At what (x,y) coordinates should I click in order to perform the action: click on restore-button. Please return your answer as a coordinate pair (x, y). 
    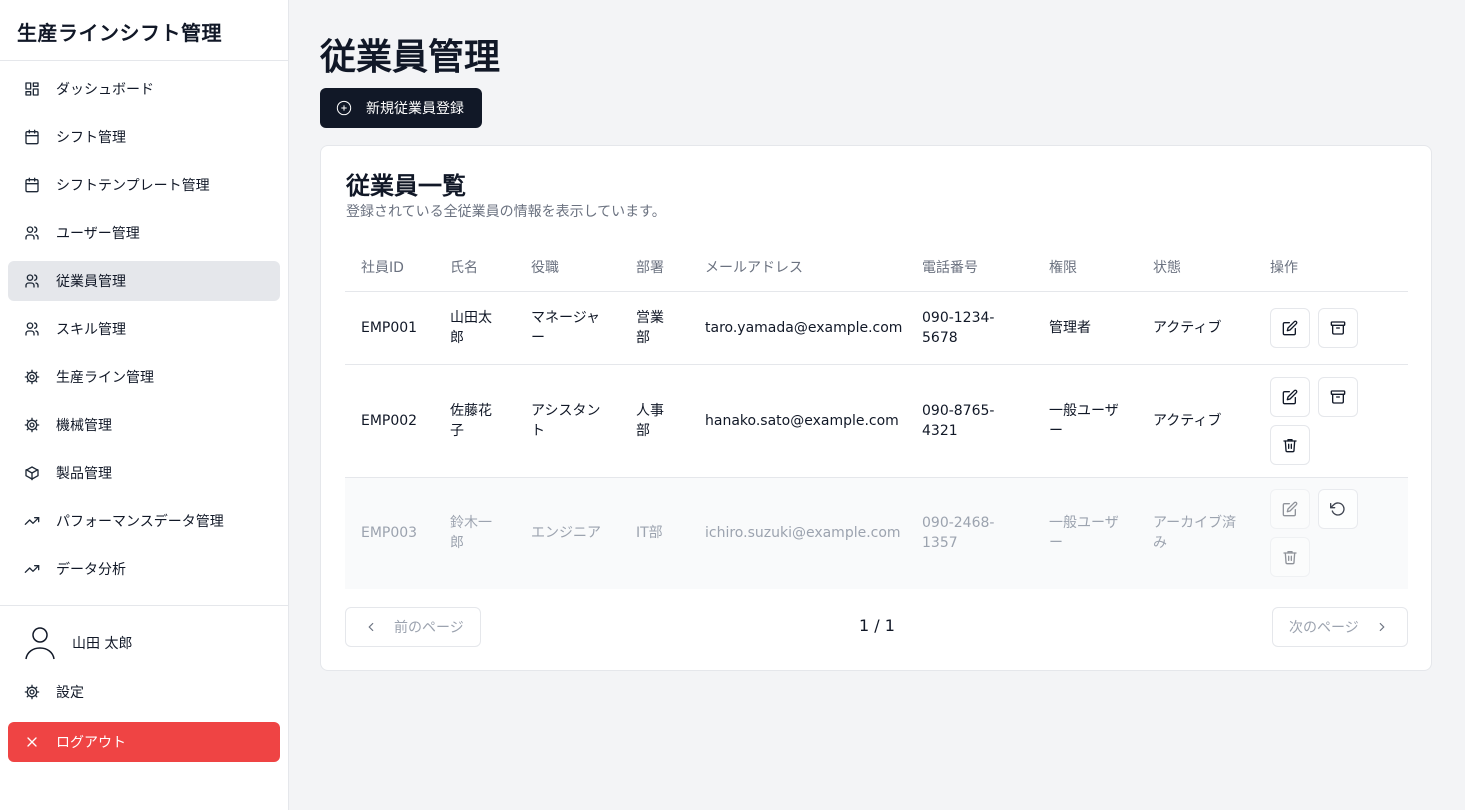
    Looking at the image, I should click on (1338, 509).